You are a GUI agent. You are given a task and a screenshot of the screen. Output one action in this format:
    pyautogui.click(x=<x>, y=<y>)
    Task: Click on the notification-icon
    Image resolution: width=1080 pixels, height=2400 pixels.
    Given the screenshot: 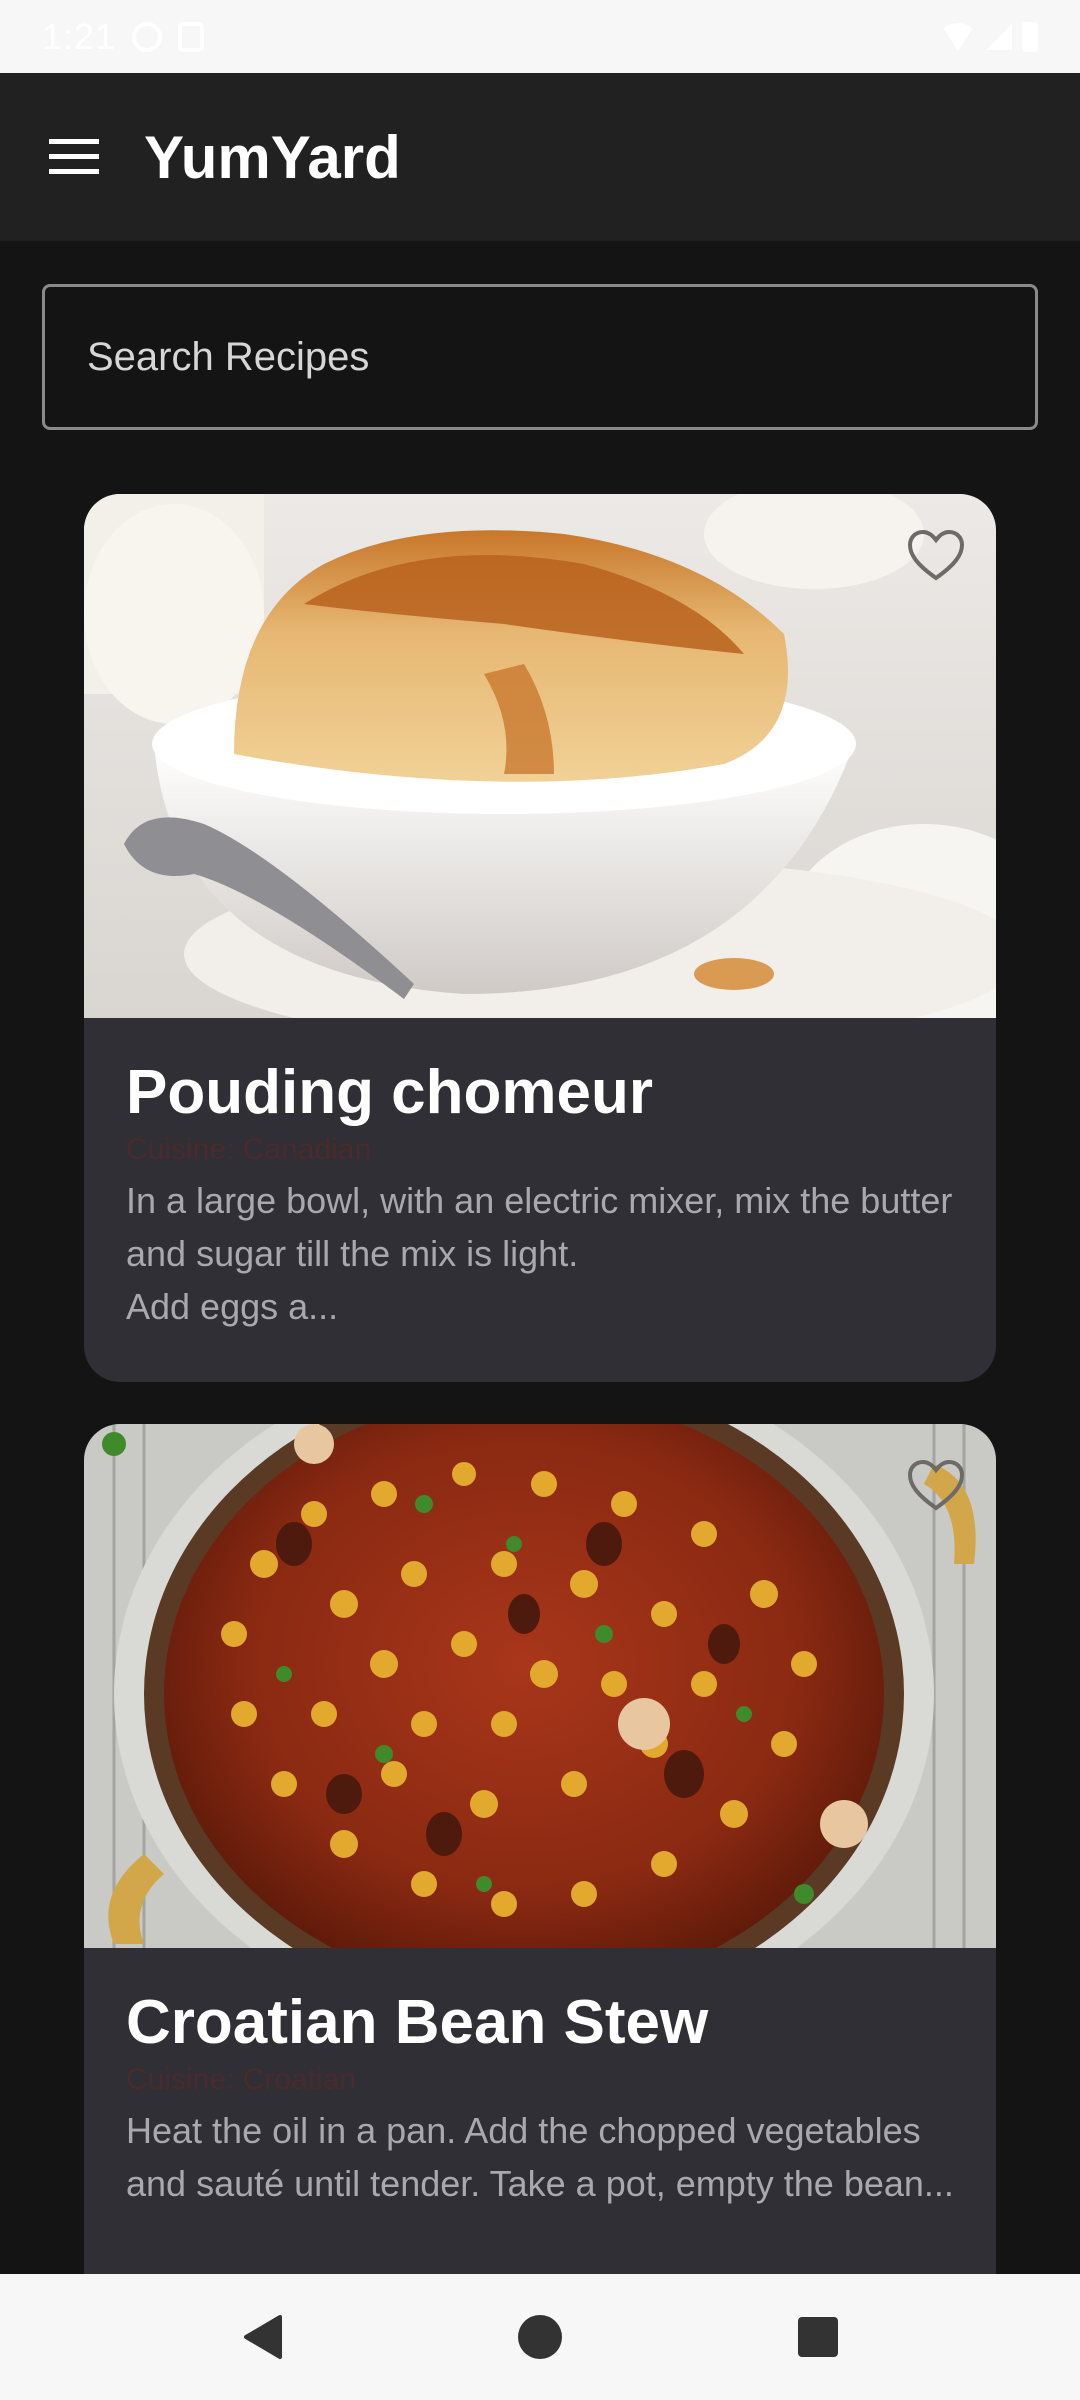 What is the action you would take?
    pyautogui.click(x=191, y=36)
    